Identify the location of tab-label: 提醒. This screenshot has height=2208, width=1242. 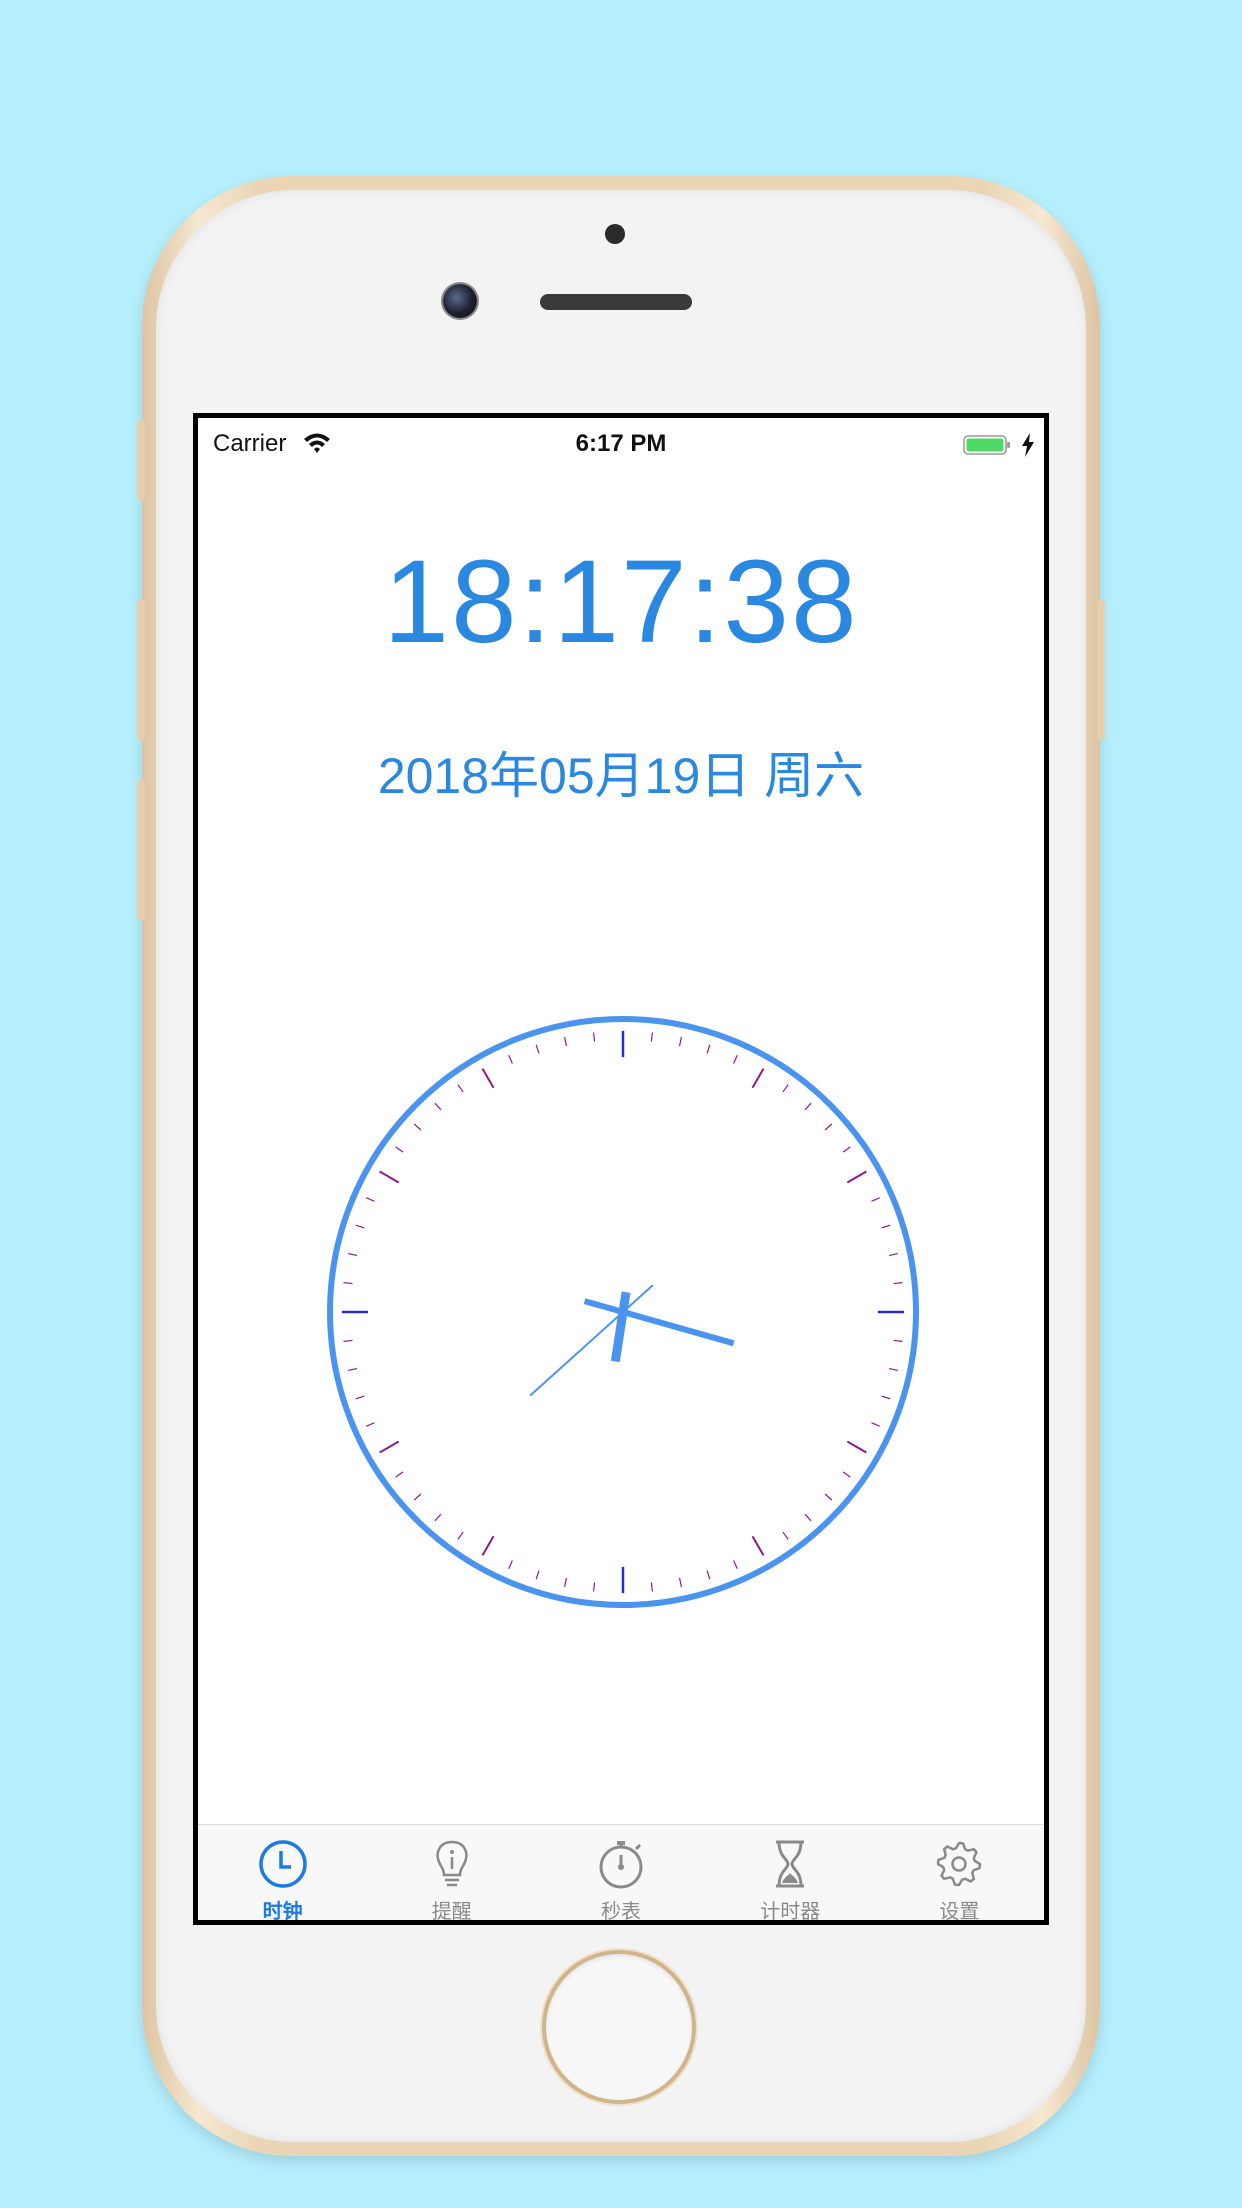
(451, 1912).